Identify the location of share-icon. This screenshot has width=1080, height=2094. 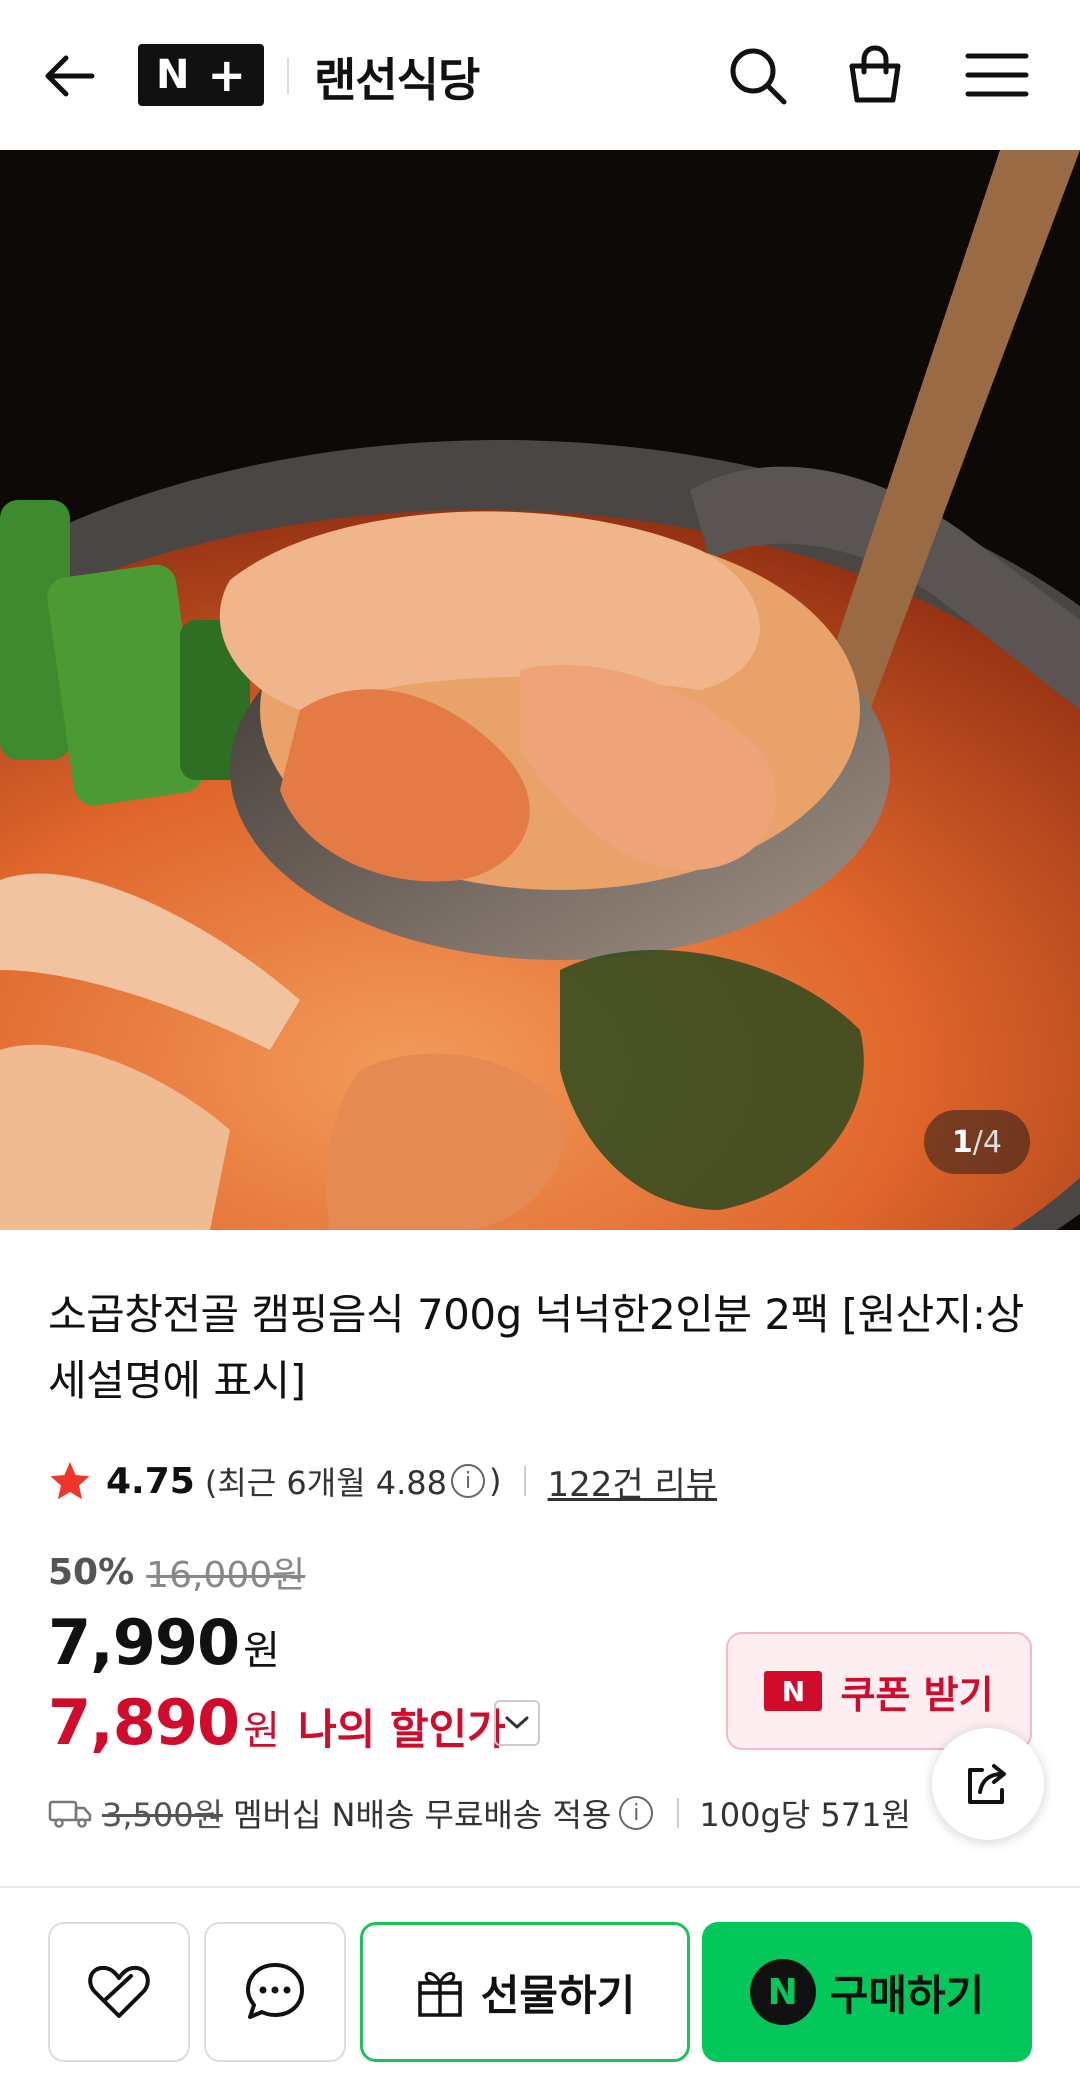
(987, 1784).